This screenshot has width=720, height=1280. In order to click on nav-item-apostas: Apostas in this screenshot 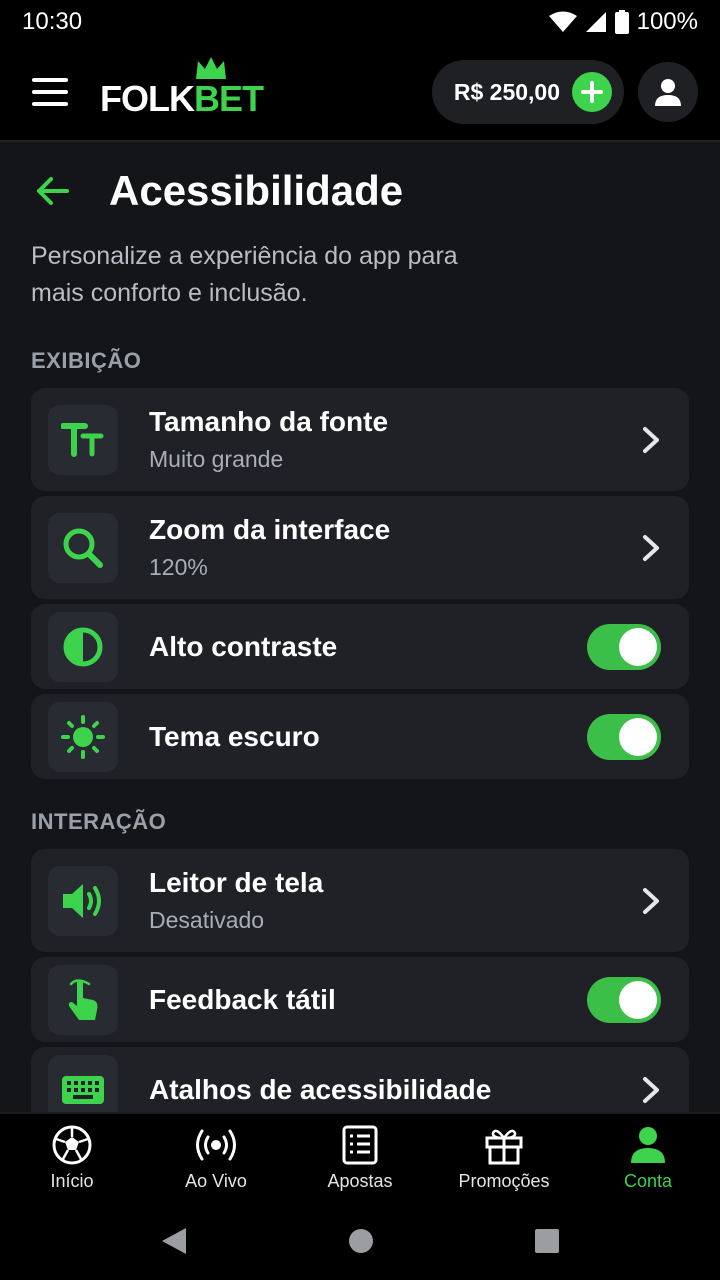, I will do `click(360, 1158)`.